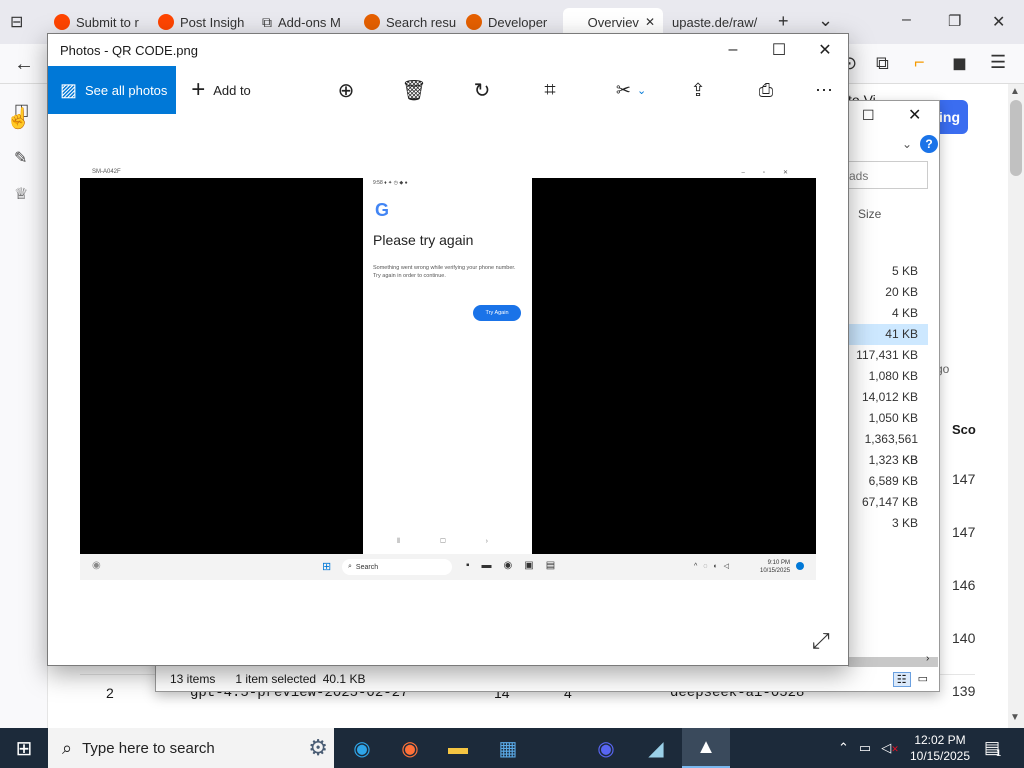 The image size is (1024, 768). Describe the element at coordinates (107, 22) in the screenshot. I see `tab-label: Submit to r` at that location.